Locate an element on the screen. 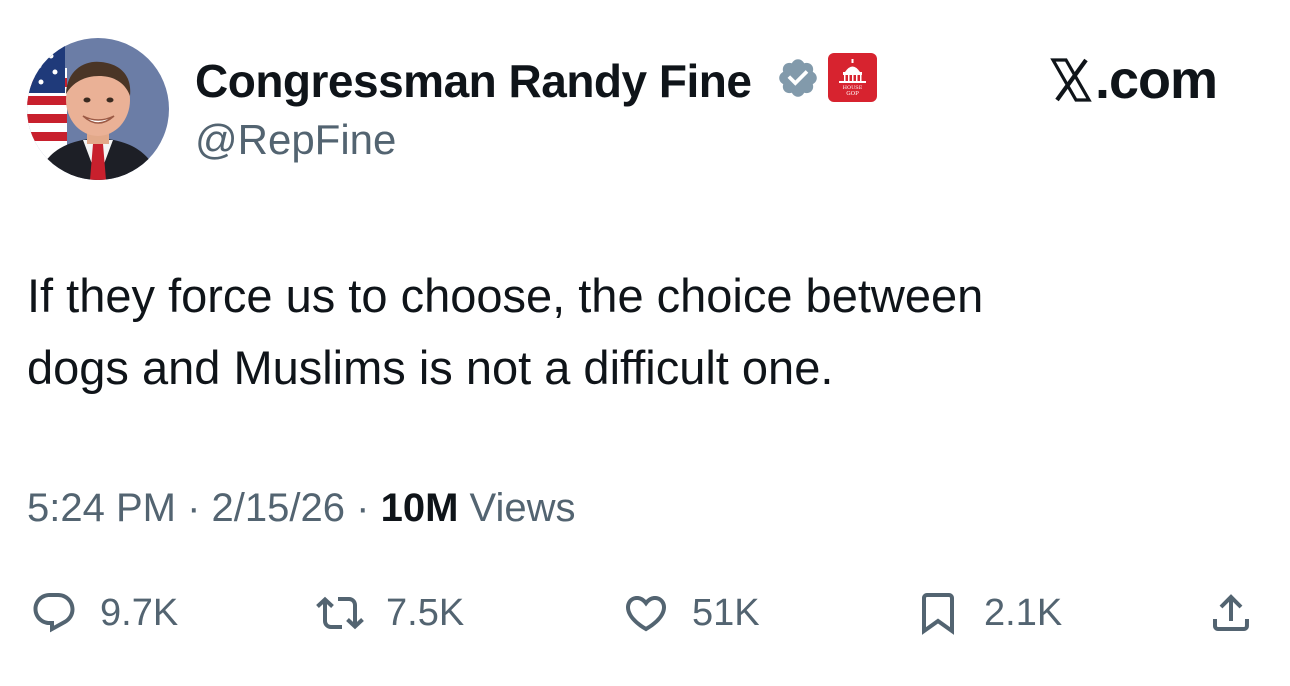 The height and width of the screenshot is (686, 1290). avatar-photo is located at coordinates (98, 109).